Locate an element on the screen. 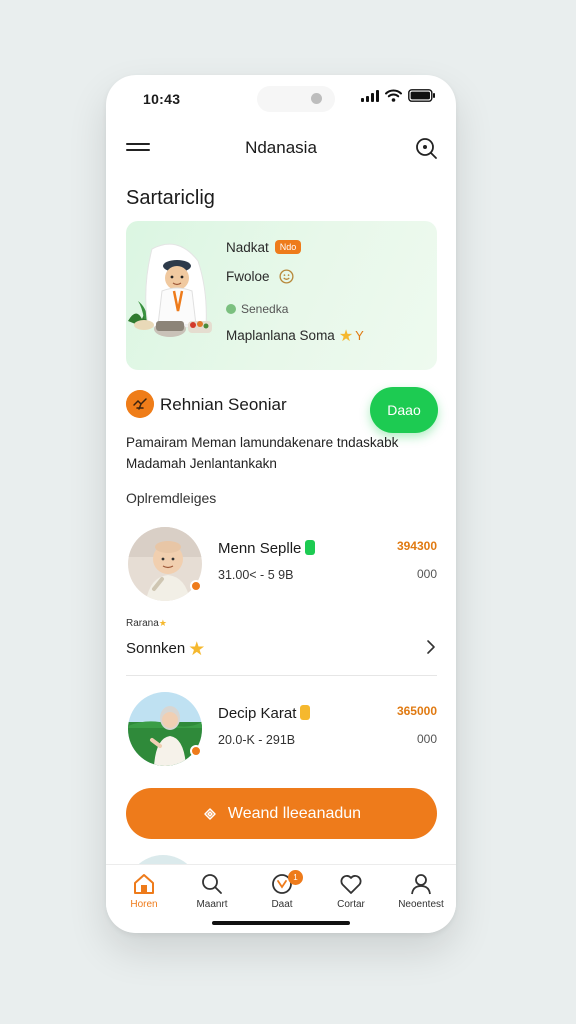 Image resolution: width=576 pixels, height=1024 pixels. cta-icon is located at coordinates (210, 813).